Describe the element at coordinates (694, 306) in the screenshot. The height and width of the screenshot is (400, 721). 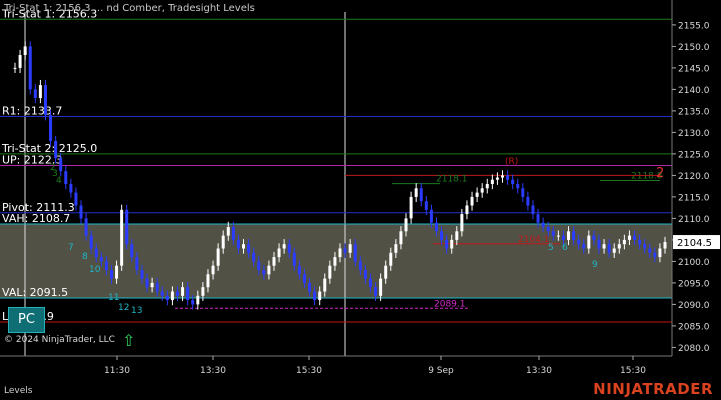
I see `y-tick-label: 2090.0` at that location.